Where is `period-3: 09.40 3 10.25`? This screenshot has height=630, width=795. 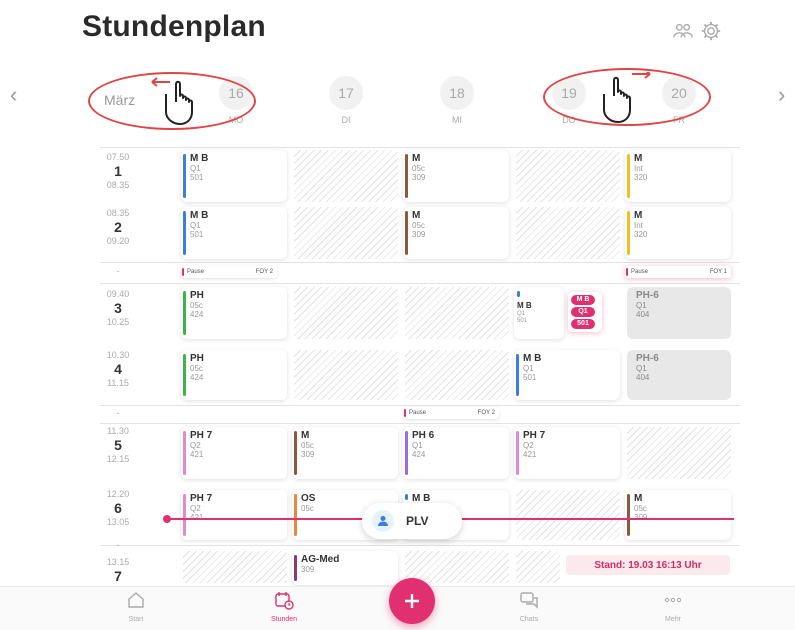 period-3: 09.40 3 10.25 is located at coordinates (118, 308).